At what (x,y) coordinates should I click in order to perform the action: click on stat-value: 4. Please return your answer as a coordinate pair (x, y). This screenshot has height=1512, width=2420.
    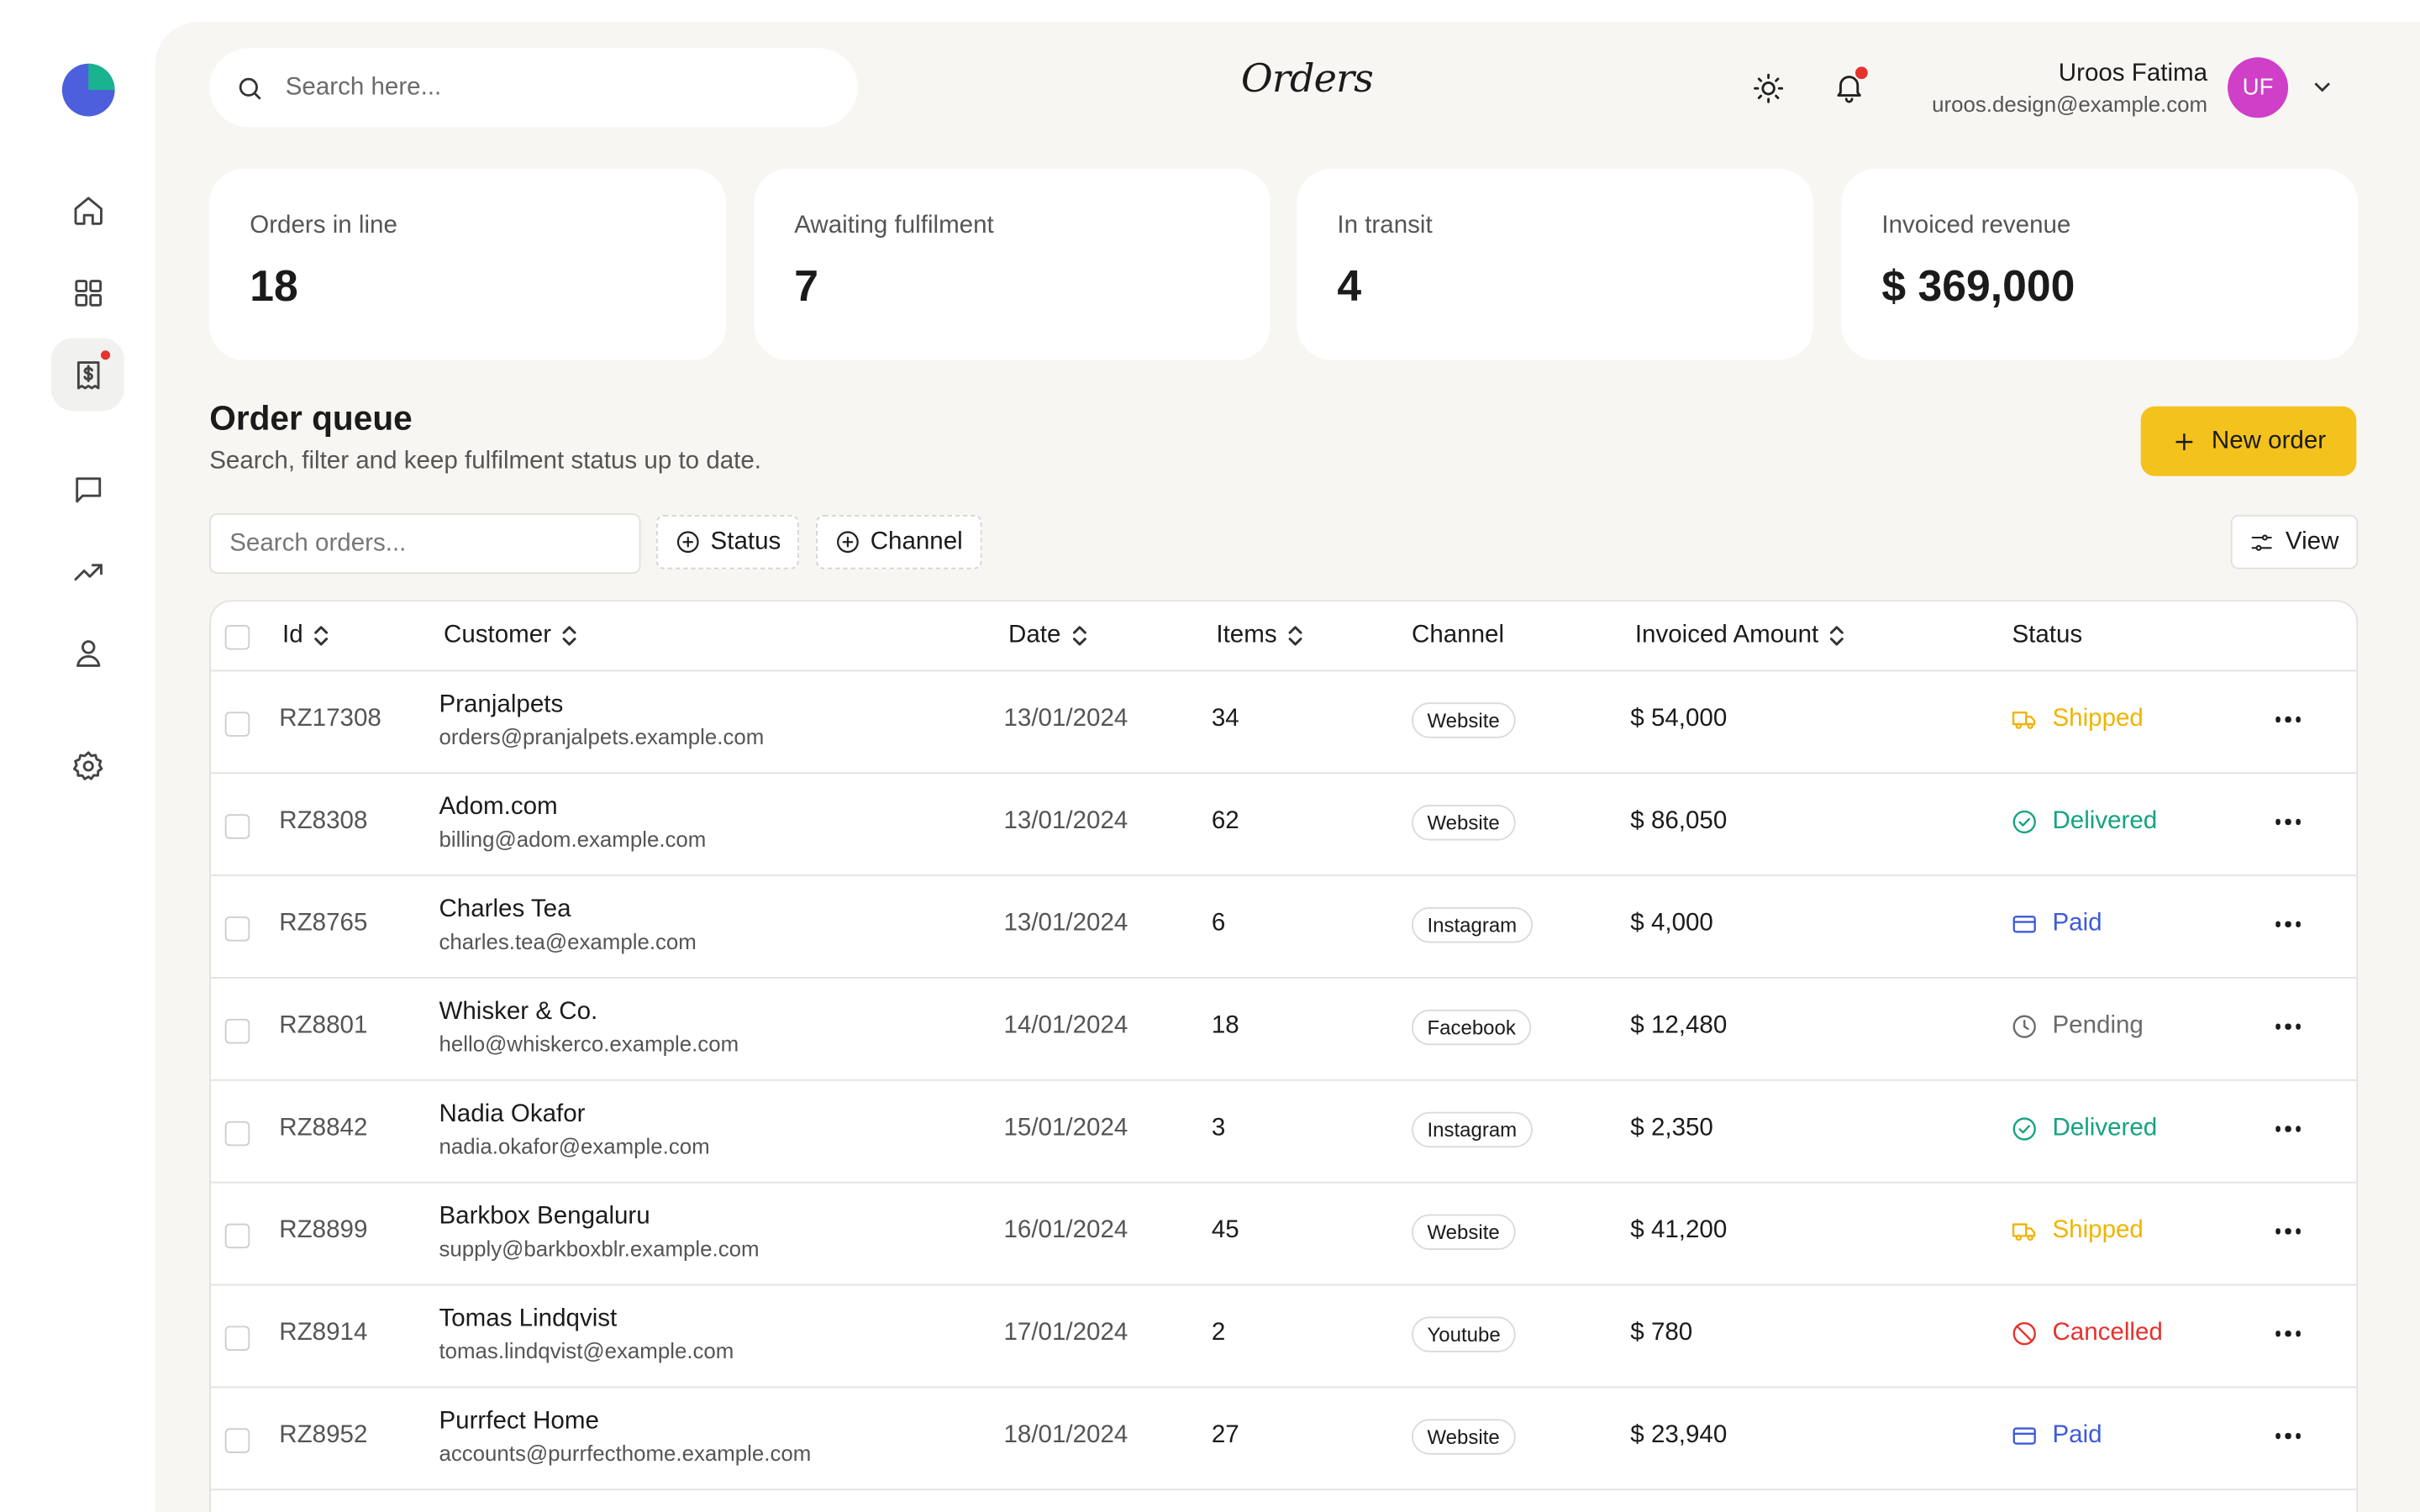
    Looking at the image, I should click on (1349, 286).